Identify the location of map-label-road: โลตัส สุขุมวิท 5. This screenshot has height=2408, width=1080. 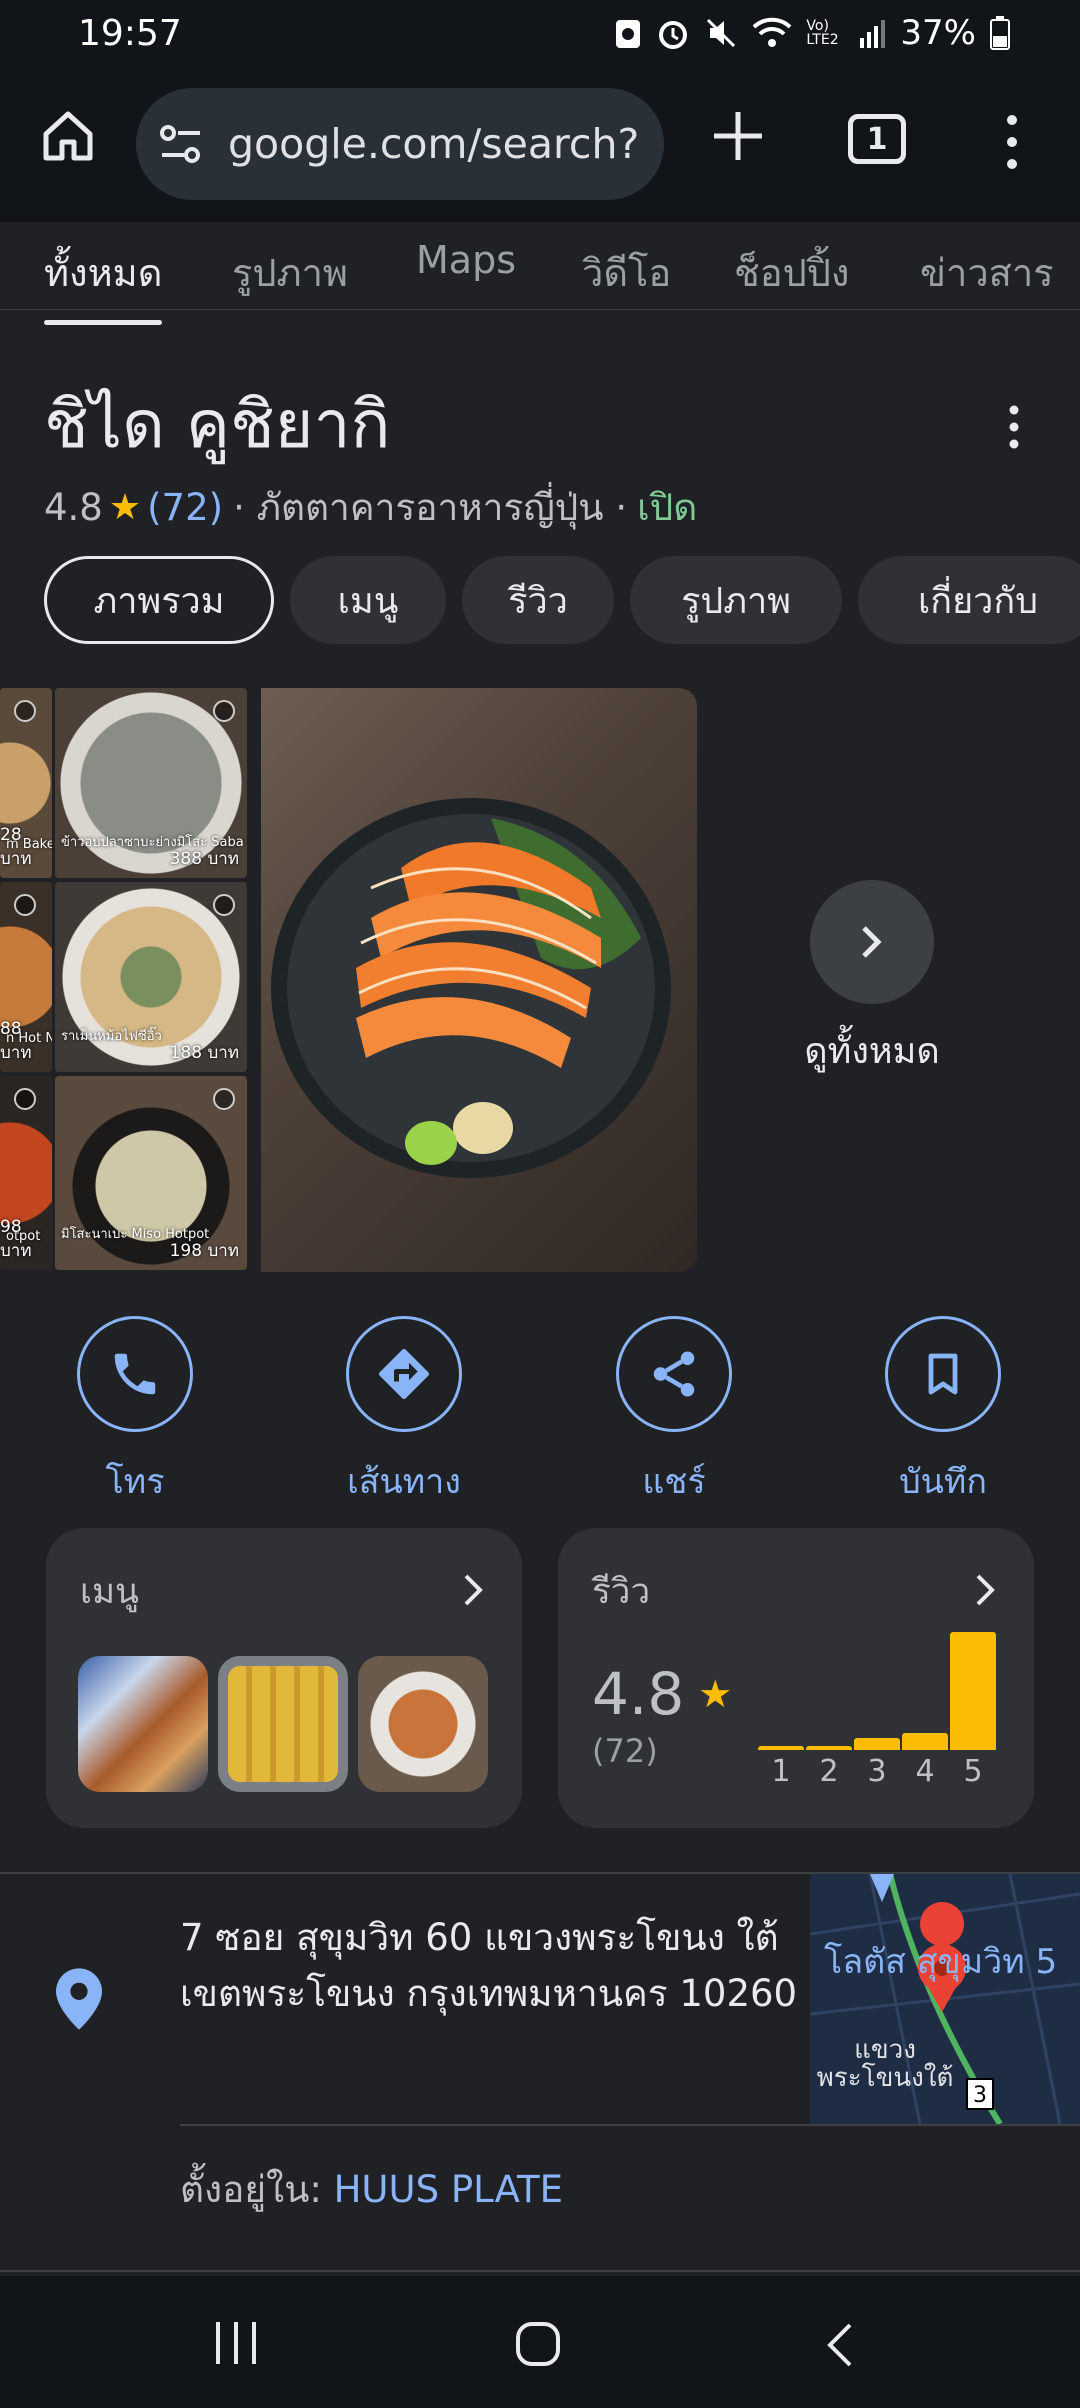
(941, 1962).